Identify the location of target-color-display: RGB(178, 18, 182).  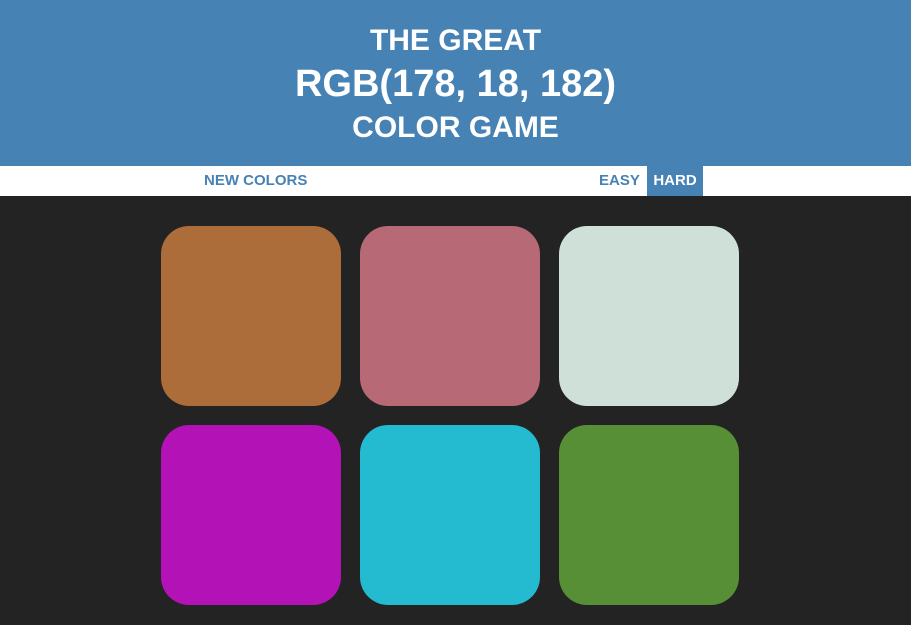
(455, 84).